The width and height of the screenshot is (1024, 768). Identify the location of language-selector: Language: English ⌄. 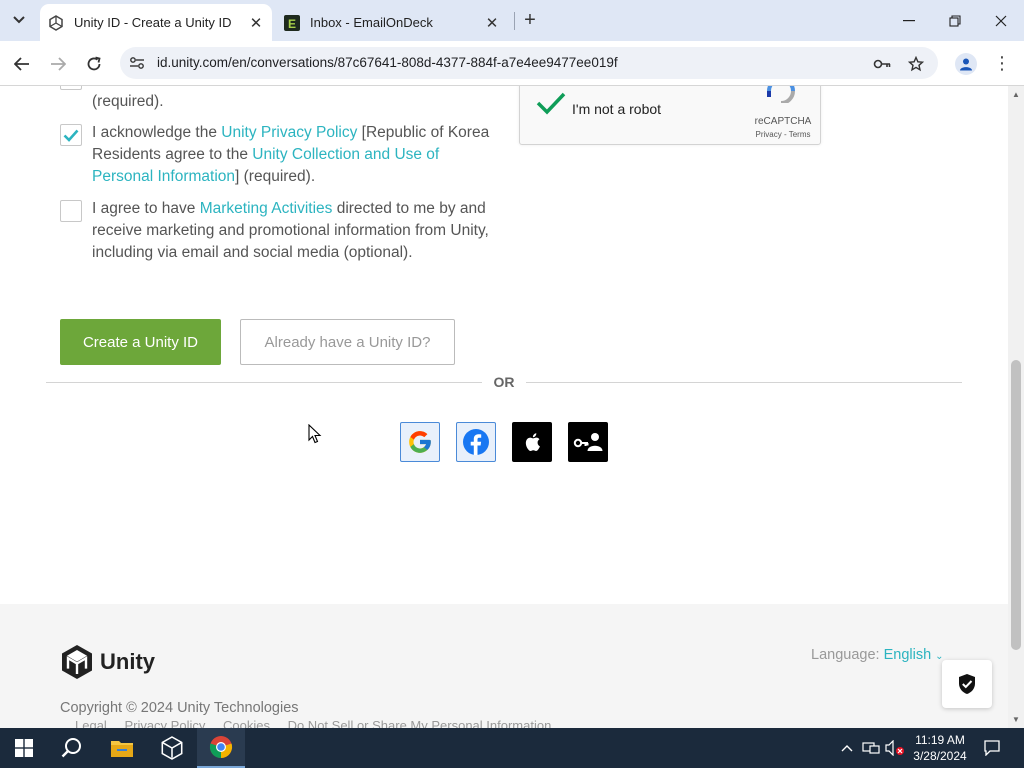
(877, 655).